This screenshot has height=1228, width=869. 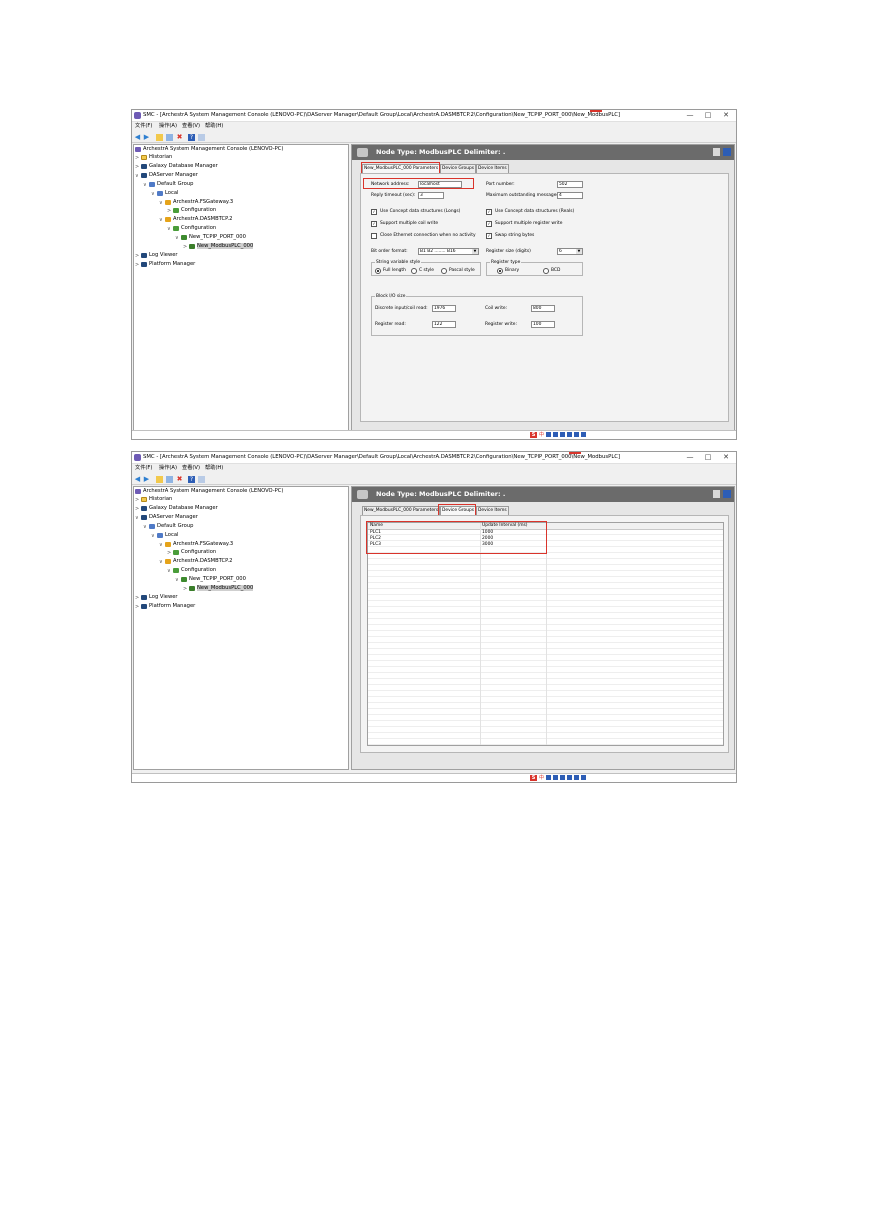 I want to click on coil-write-field: 800, so click(x=543, y=308).